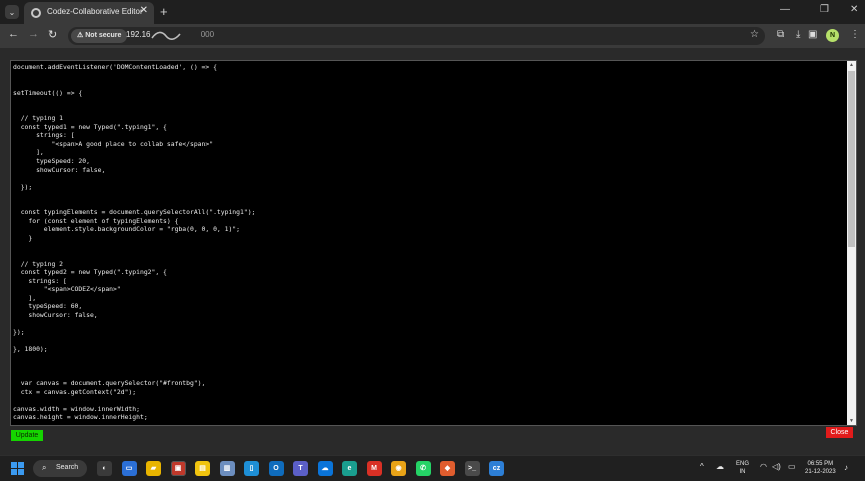 The height and width of the screenshot is (481, 865). Describe the element at coordinates (276, 468) in the screenshot. I see `taskbar-app-outlook-icon: O` at that location.